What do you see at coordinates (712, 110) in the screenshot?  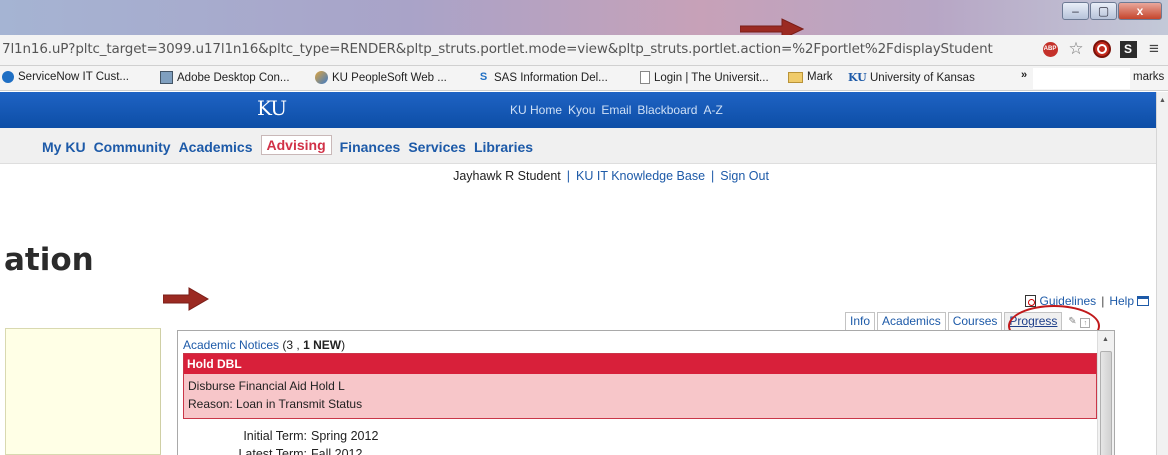 I see `a-z-link: A-Z` at bounding box center [712, 110].